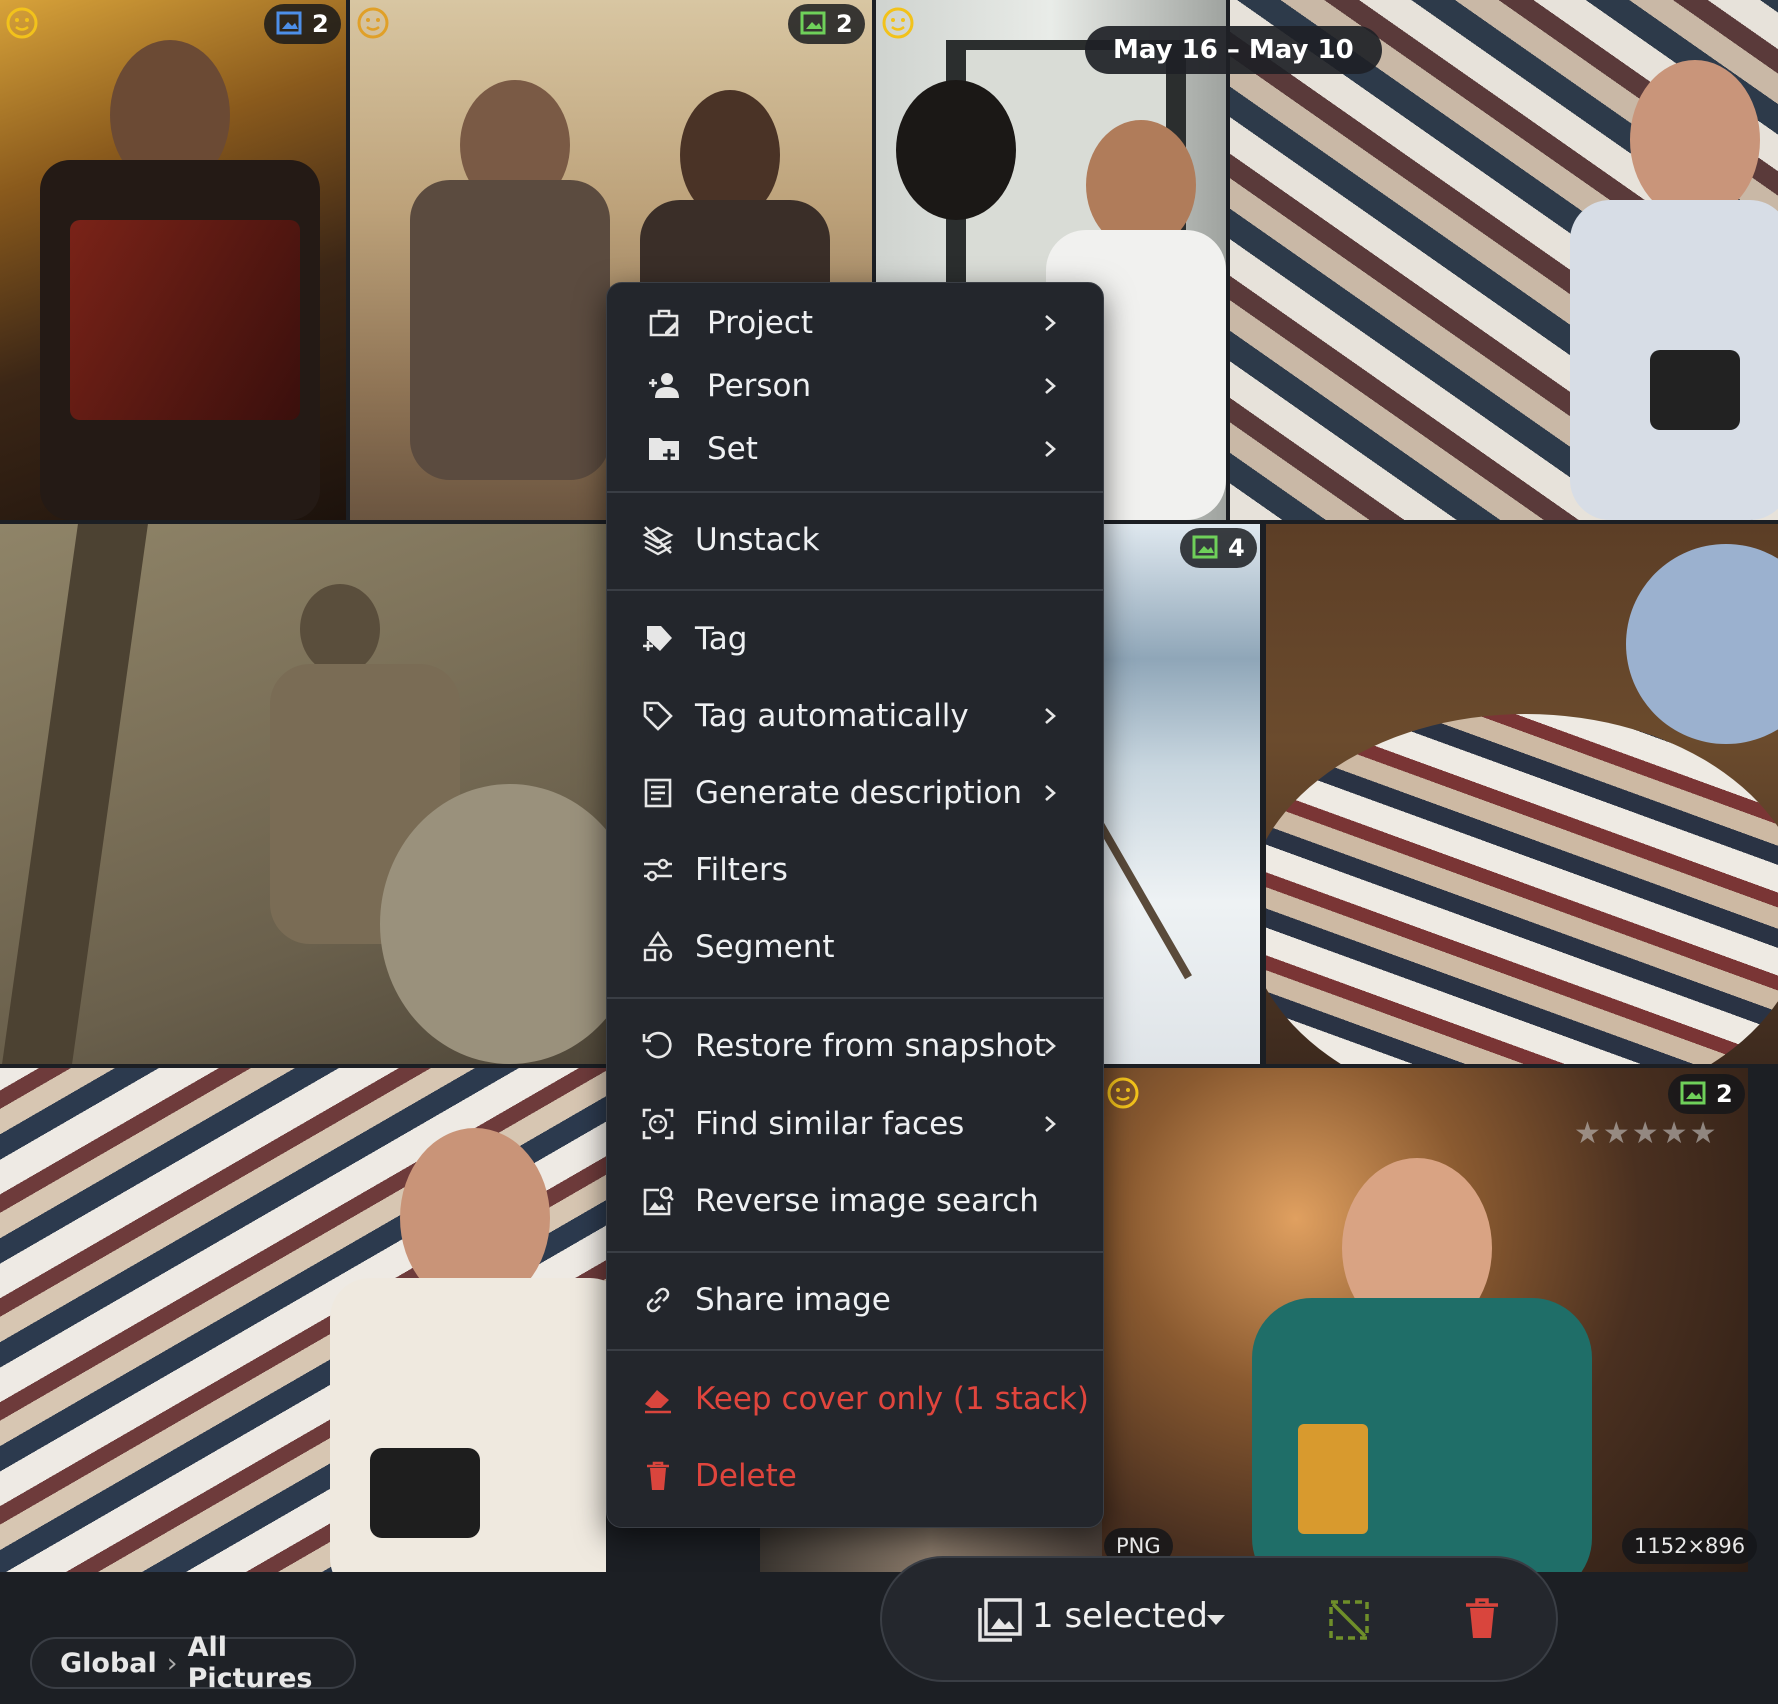  Describe the element at coordinates (657, 1045) in the screenshot. I see `restore-icon` at that location.